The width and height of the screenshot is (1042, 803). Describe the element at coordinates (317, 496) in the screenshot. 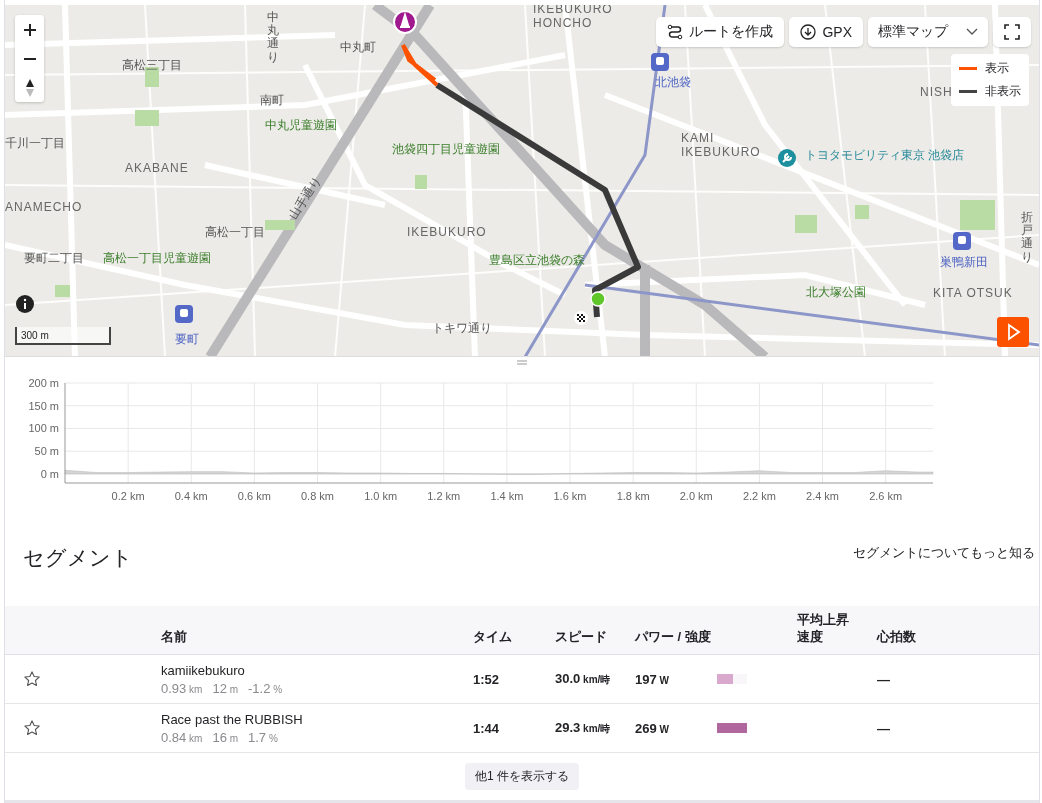

I see `x-axis-label: 0.8 km` at that location.